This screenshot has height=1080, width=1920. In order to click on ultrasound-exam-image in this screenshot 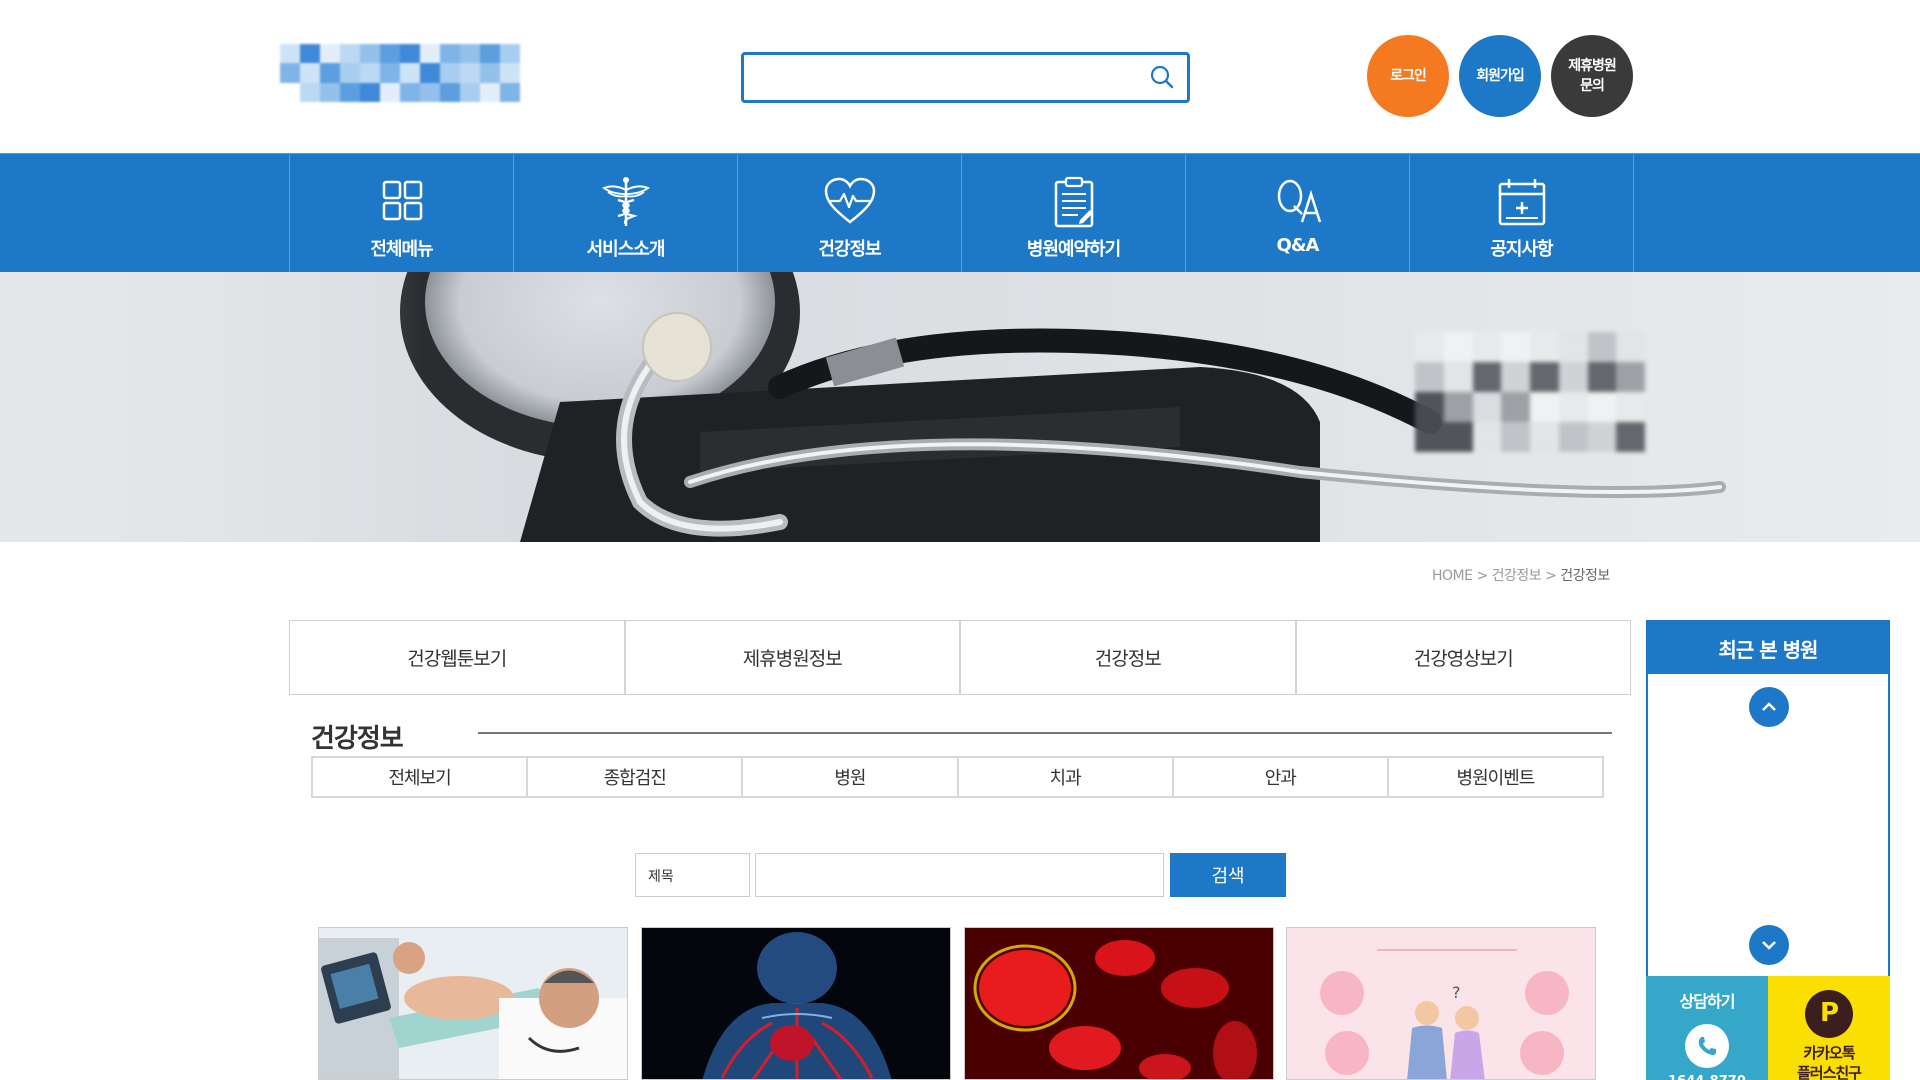, I will do `click(473, 1003)`.